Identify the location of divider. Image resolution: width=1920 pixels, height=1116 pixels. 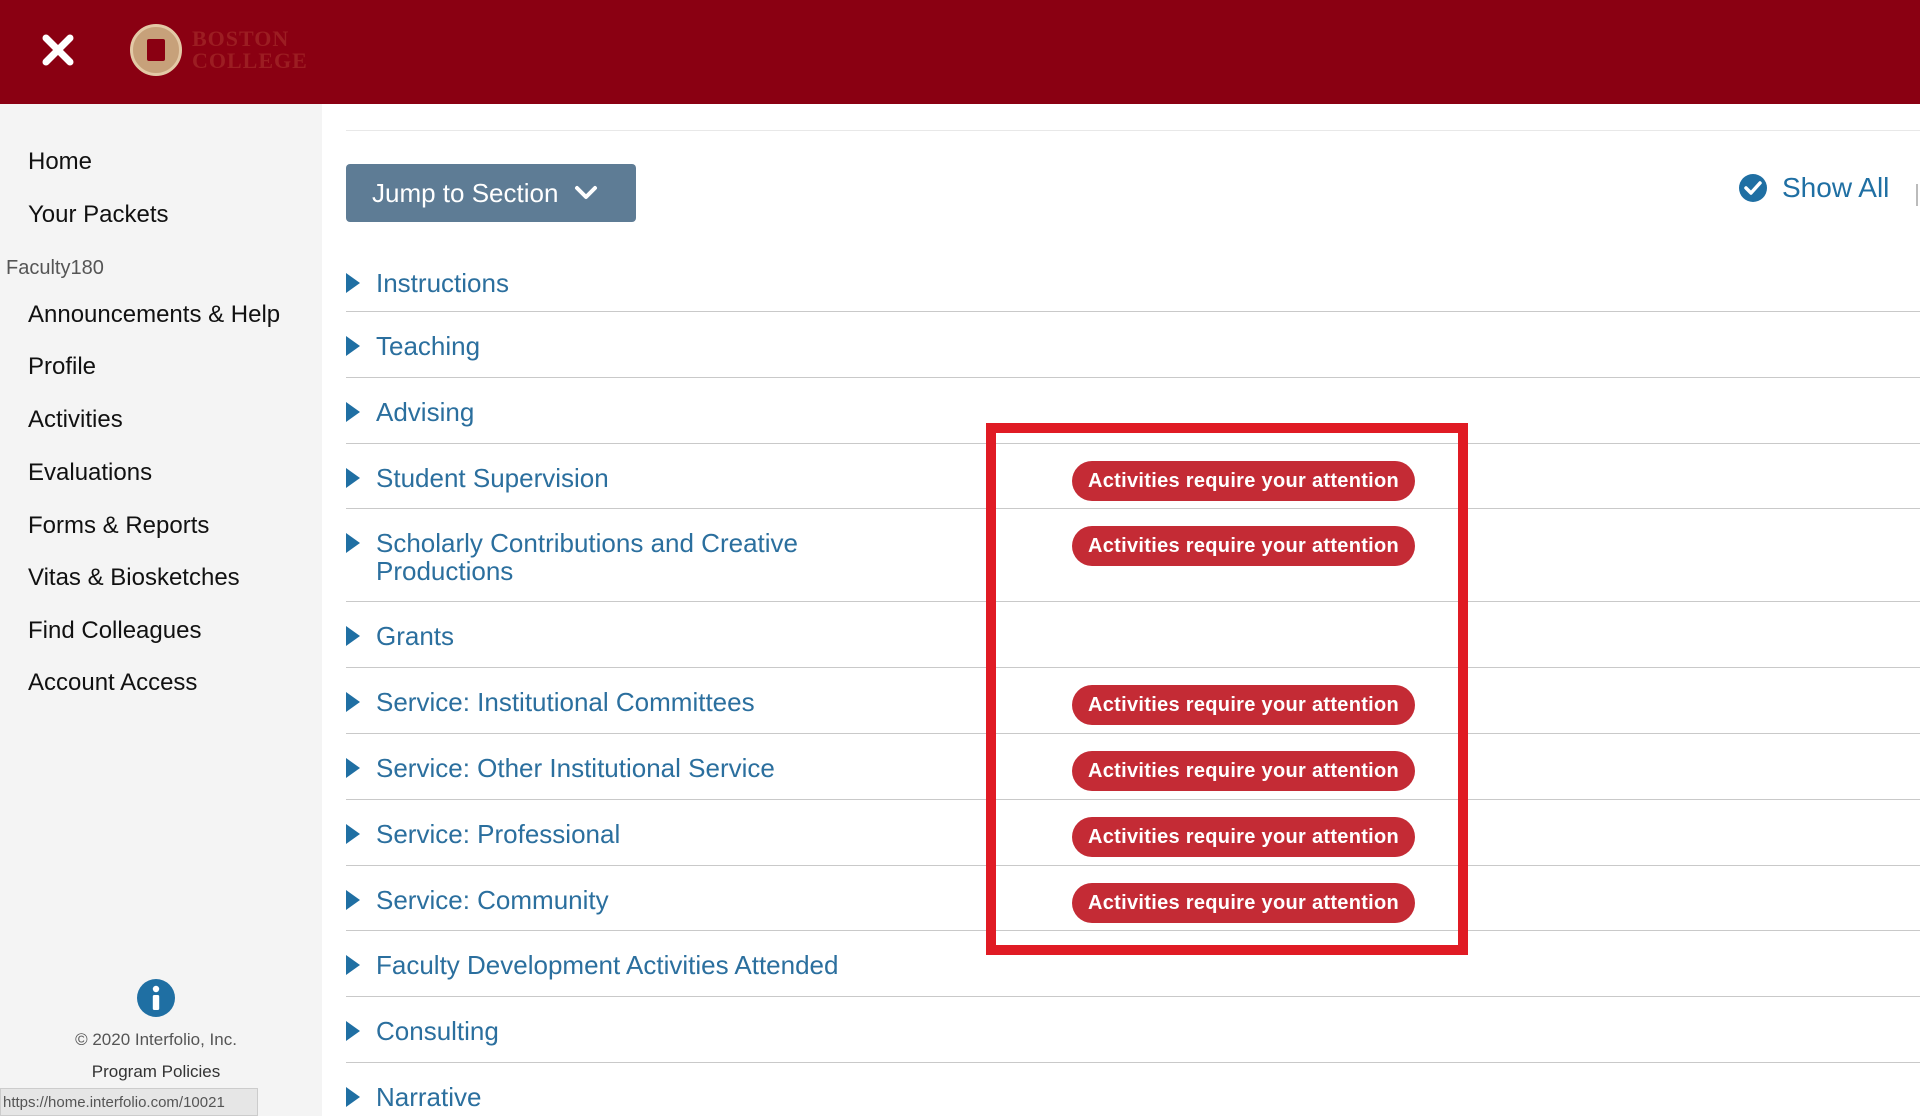
(1133, 130).